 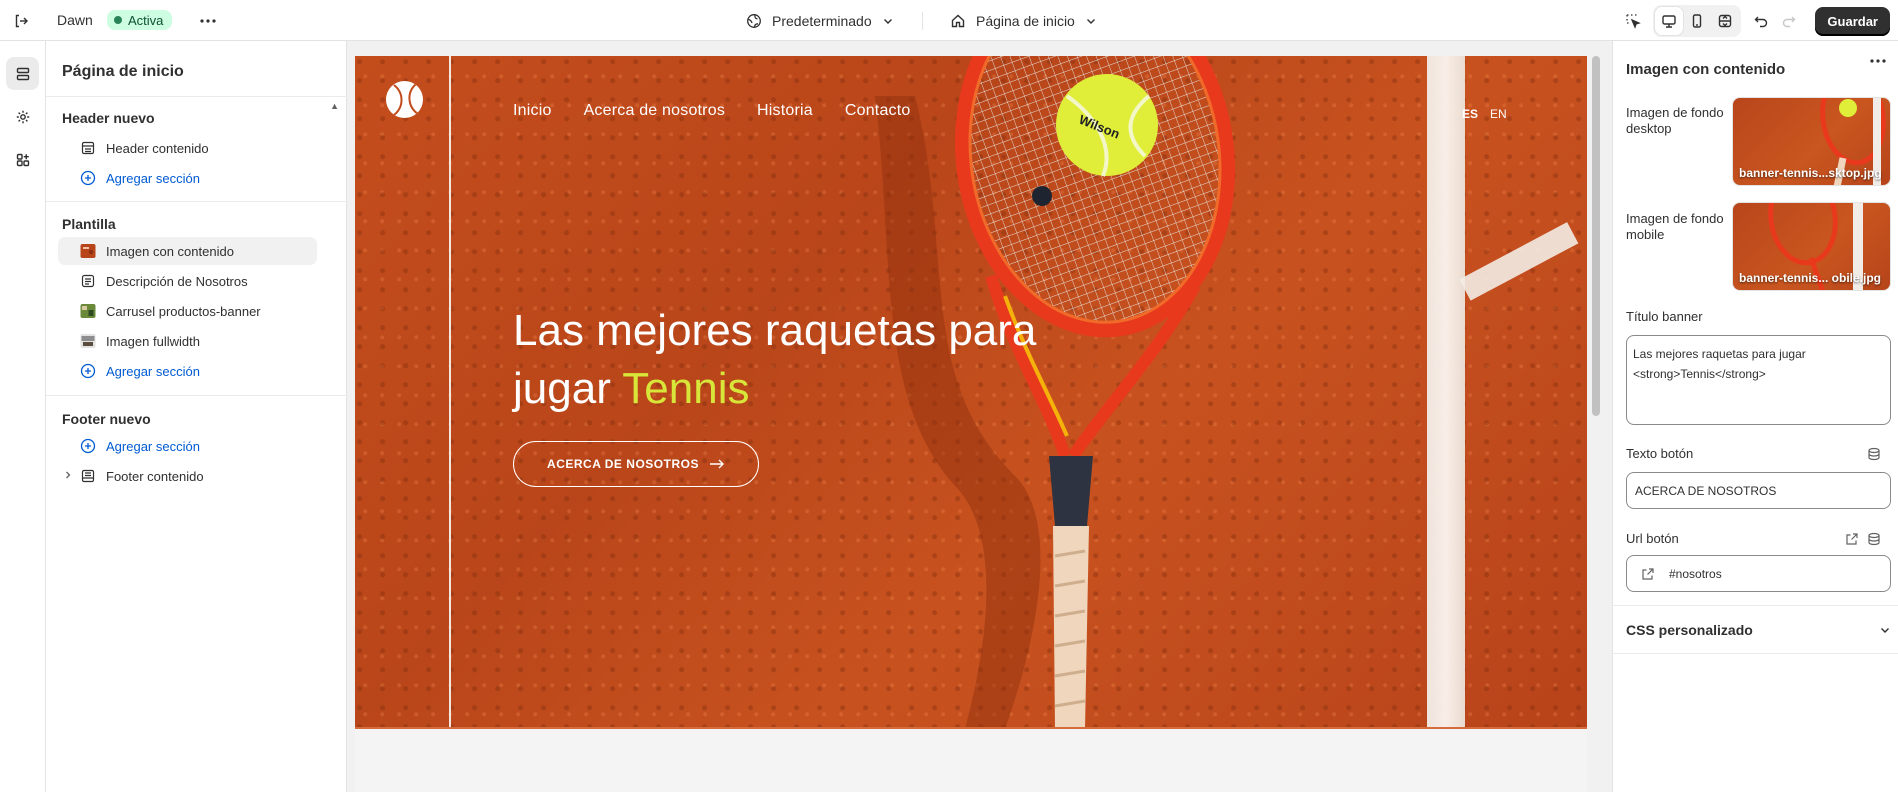 I want to click on sidebar-item-imagen-con-contenido: Imagen con contenido, so click(x=187, y=251).